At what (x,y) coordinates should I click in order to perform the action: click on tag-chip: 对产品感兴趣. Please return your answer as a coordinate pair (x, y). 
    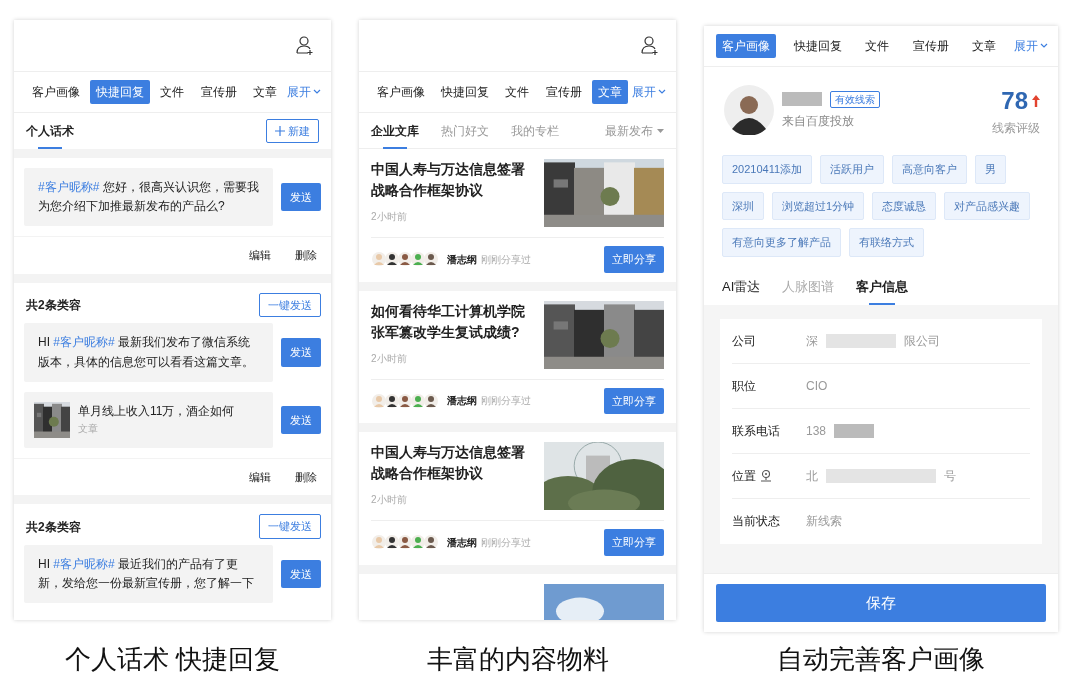
    Looking at the image, I should click on (987, 205).